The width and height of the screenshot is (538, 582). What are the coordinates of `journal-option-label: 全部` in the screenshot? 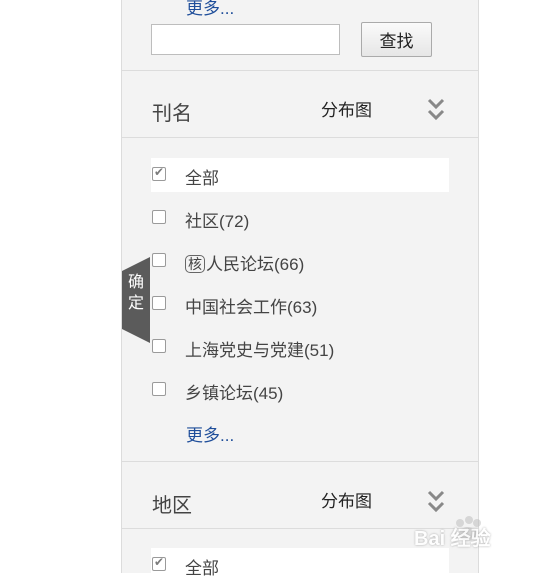 It's located at (202, 178).